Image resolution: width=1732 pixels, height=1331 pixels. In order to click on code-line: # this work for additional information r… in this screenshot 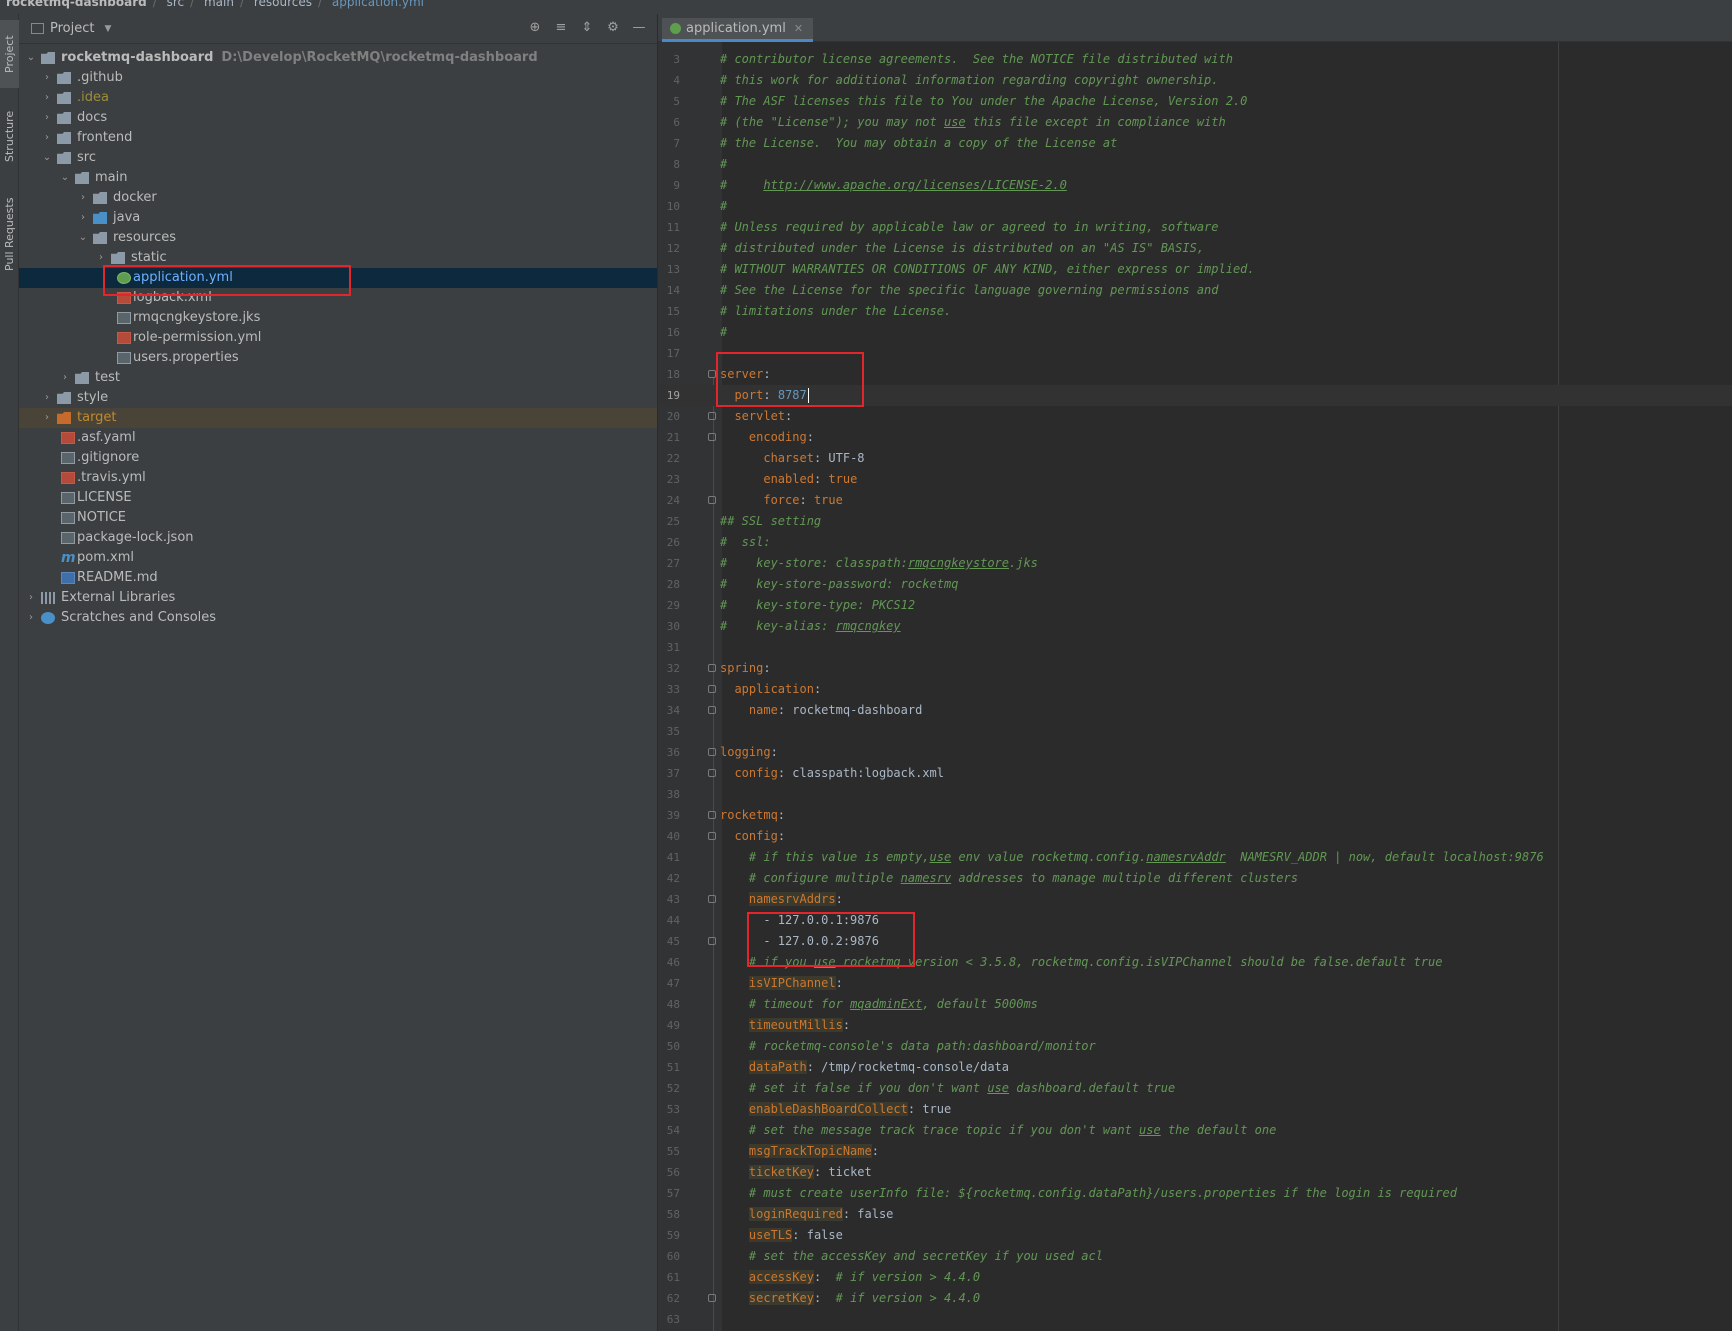, I will do `click(969, 80)`.